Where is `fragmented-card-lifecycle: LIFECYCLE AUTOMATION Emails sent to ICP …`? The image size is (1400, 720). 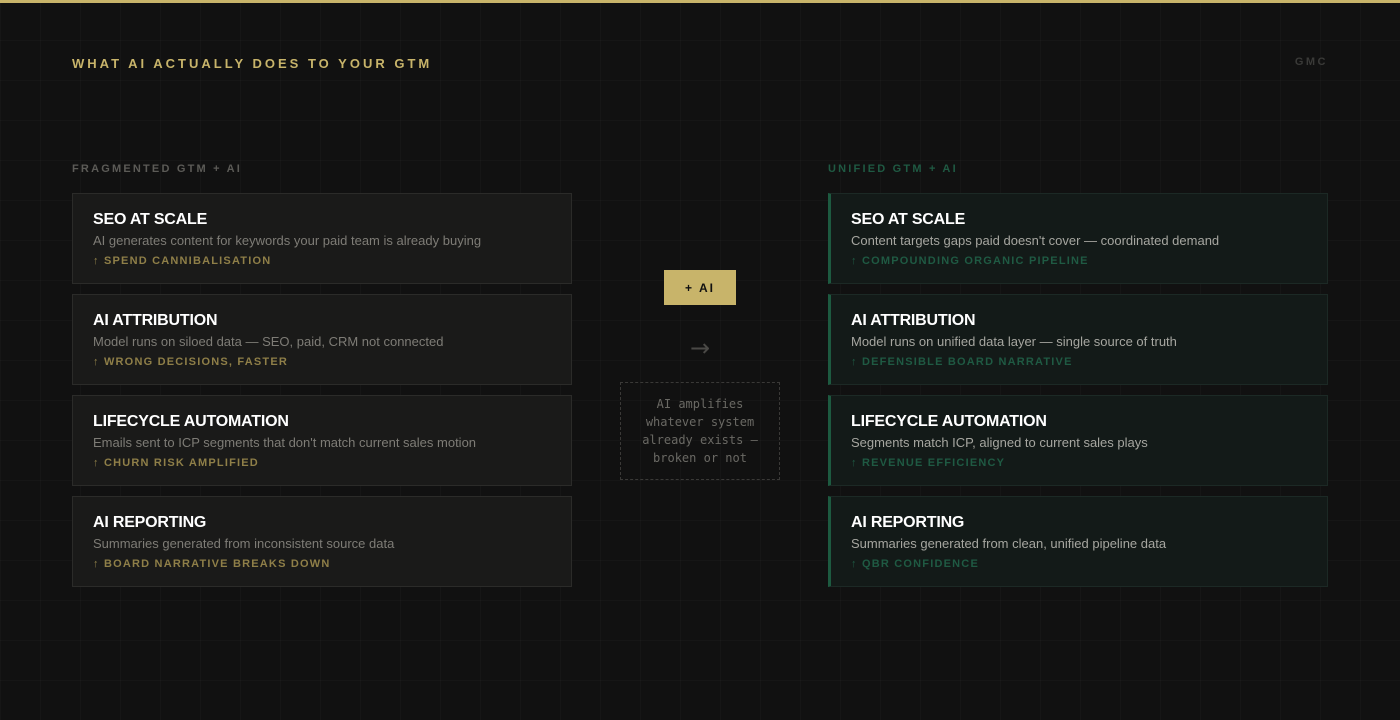 fragmented-card-lifecycle: LIFECYCLE AUTOMATION Emails sent to ICP … is located at coordinates (322, 440).